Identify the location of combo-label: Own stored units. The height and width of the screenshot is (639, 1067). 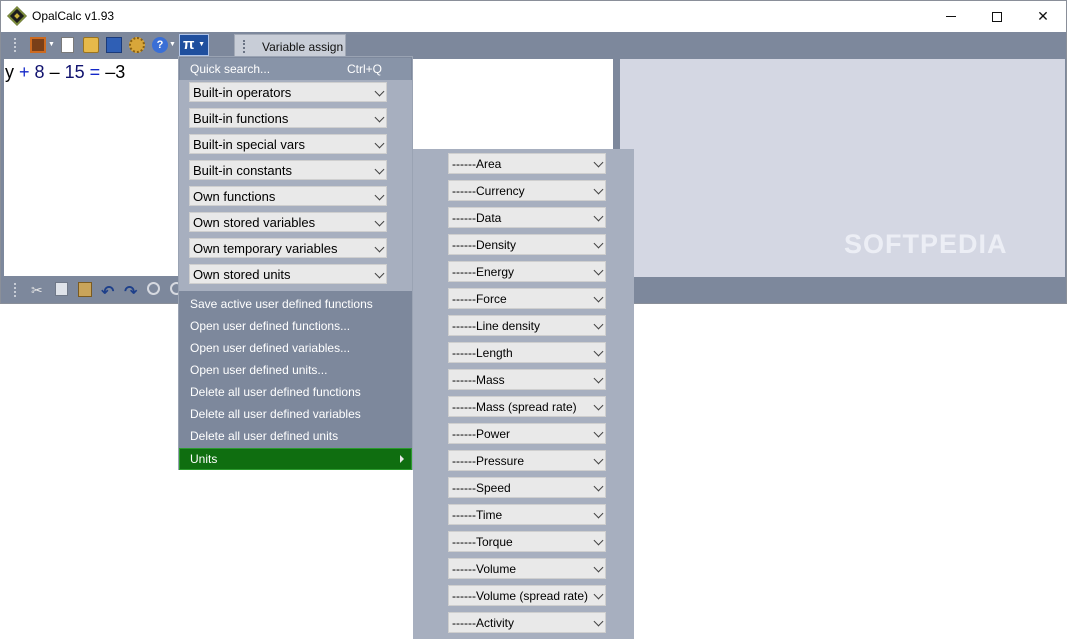
(242, 274).